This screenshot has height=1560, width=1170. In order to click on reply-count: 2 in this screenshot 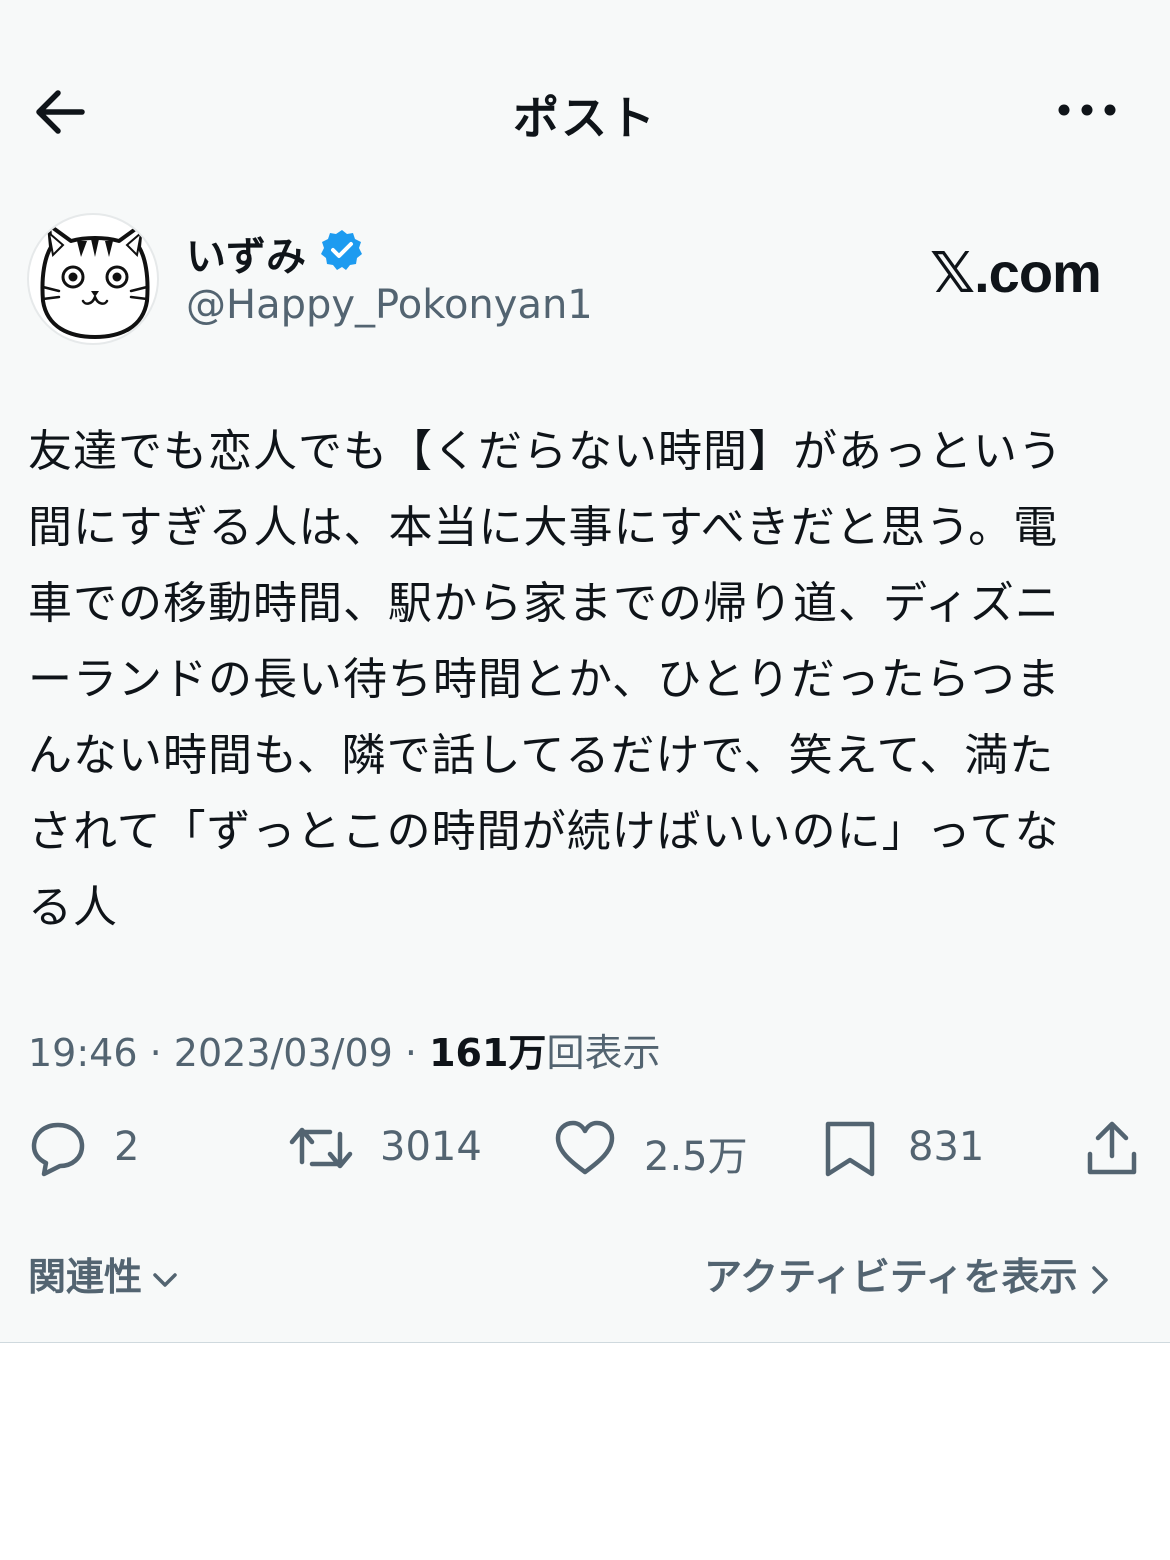, I will do `click(127, 1147)`.